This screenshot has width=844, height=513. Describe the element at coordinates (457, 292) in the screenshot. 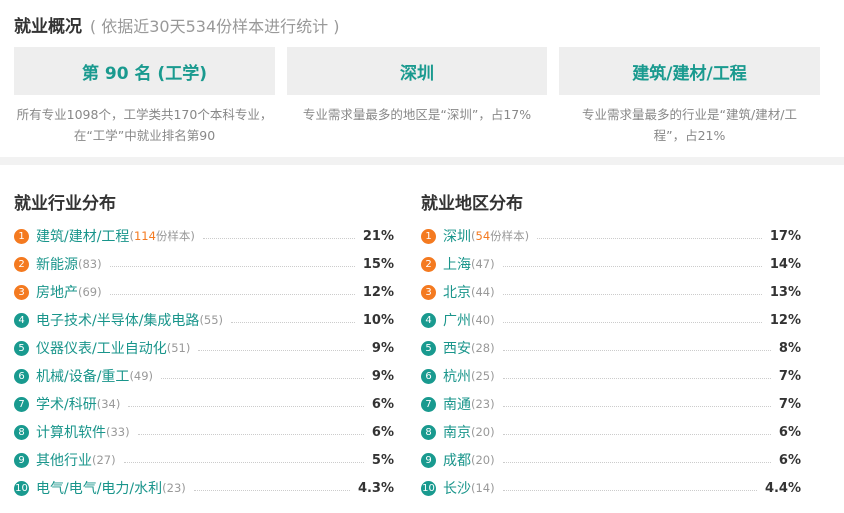

I see `item-name-link: 北京` at that location.